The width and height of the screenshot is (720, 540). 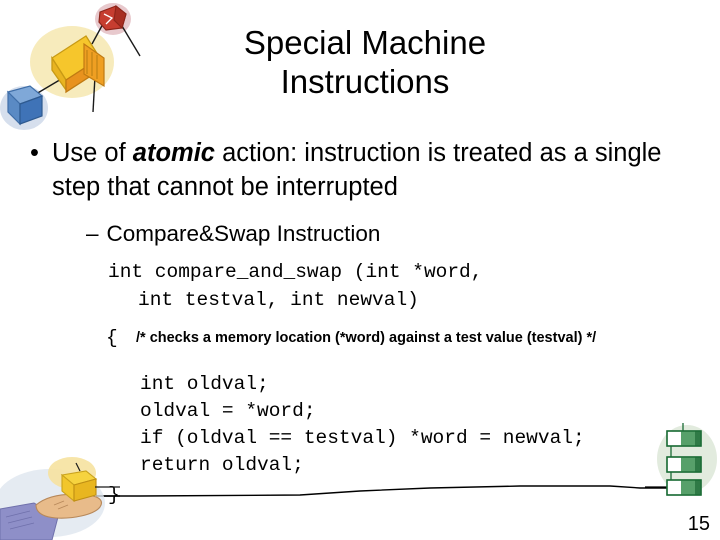 What do you see at coordinates (278, 300) in the screenshot?
I see `code-signature-line-2: int testval, int newval)` at bounding box center [278, 300].